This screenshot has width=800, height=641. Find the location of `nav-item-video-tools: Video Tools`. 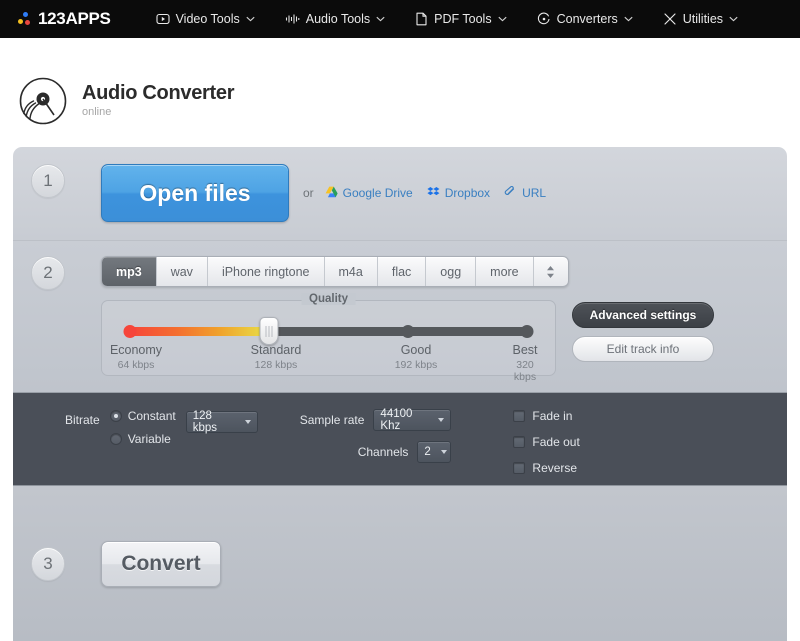

nav-item-video-tools: Video Tools is located at coordinates (205, 19).